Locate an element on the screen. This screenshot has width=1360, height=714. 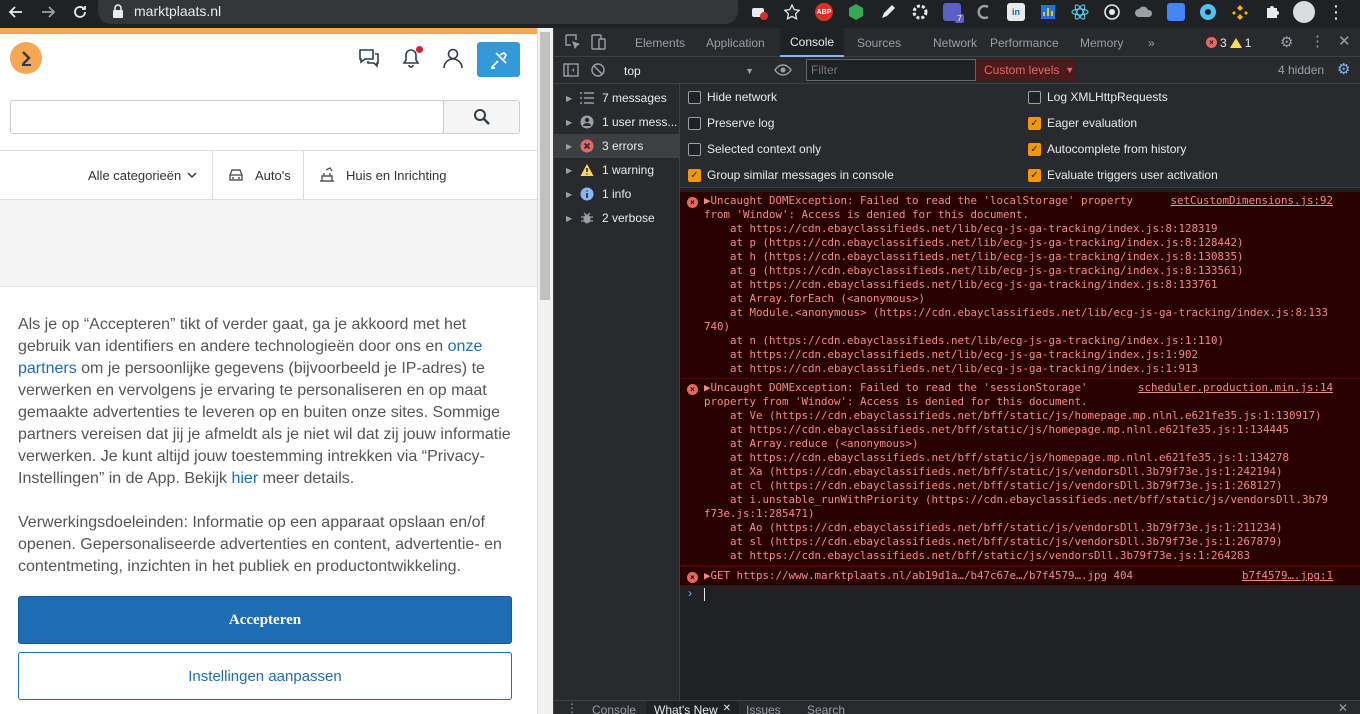
sidebar-item-messages: ▶ 7 messages is located at coordinates (617, 98).